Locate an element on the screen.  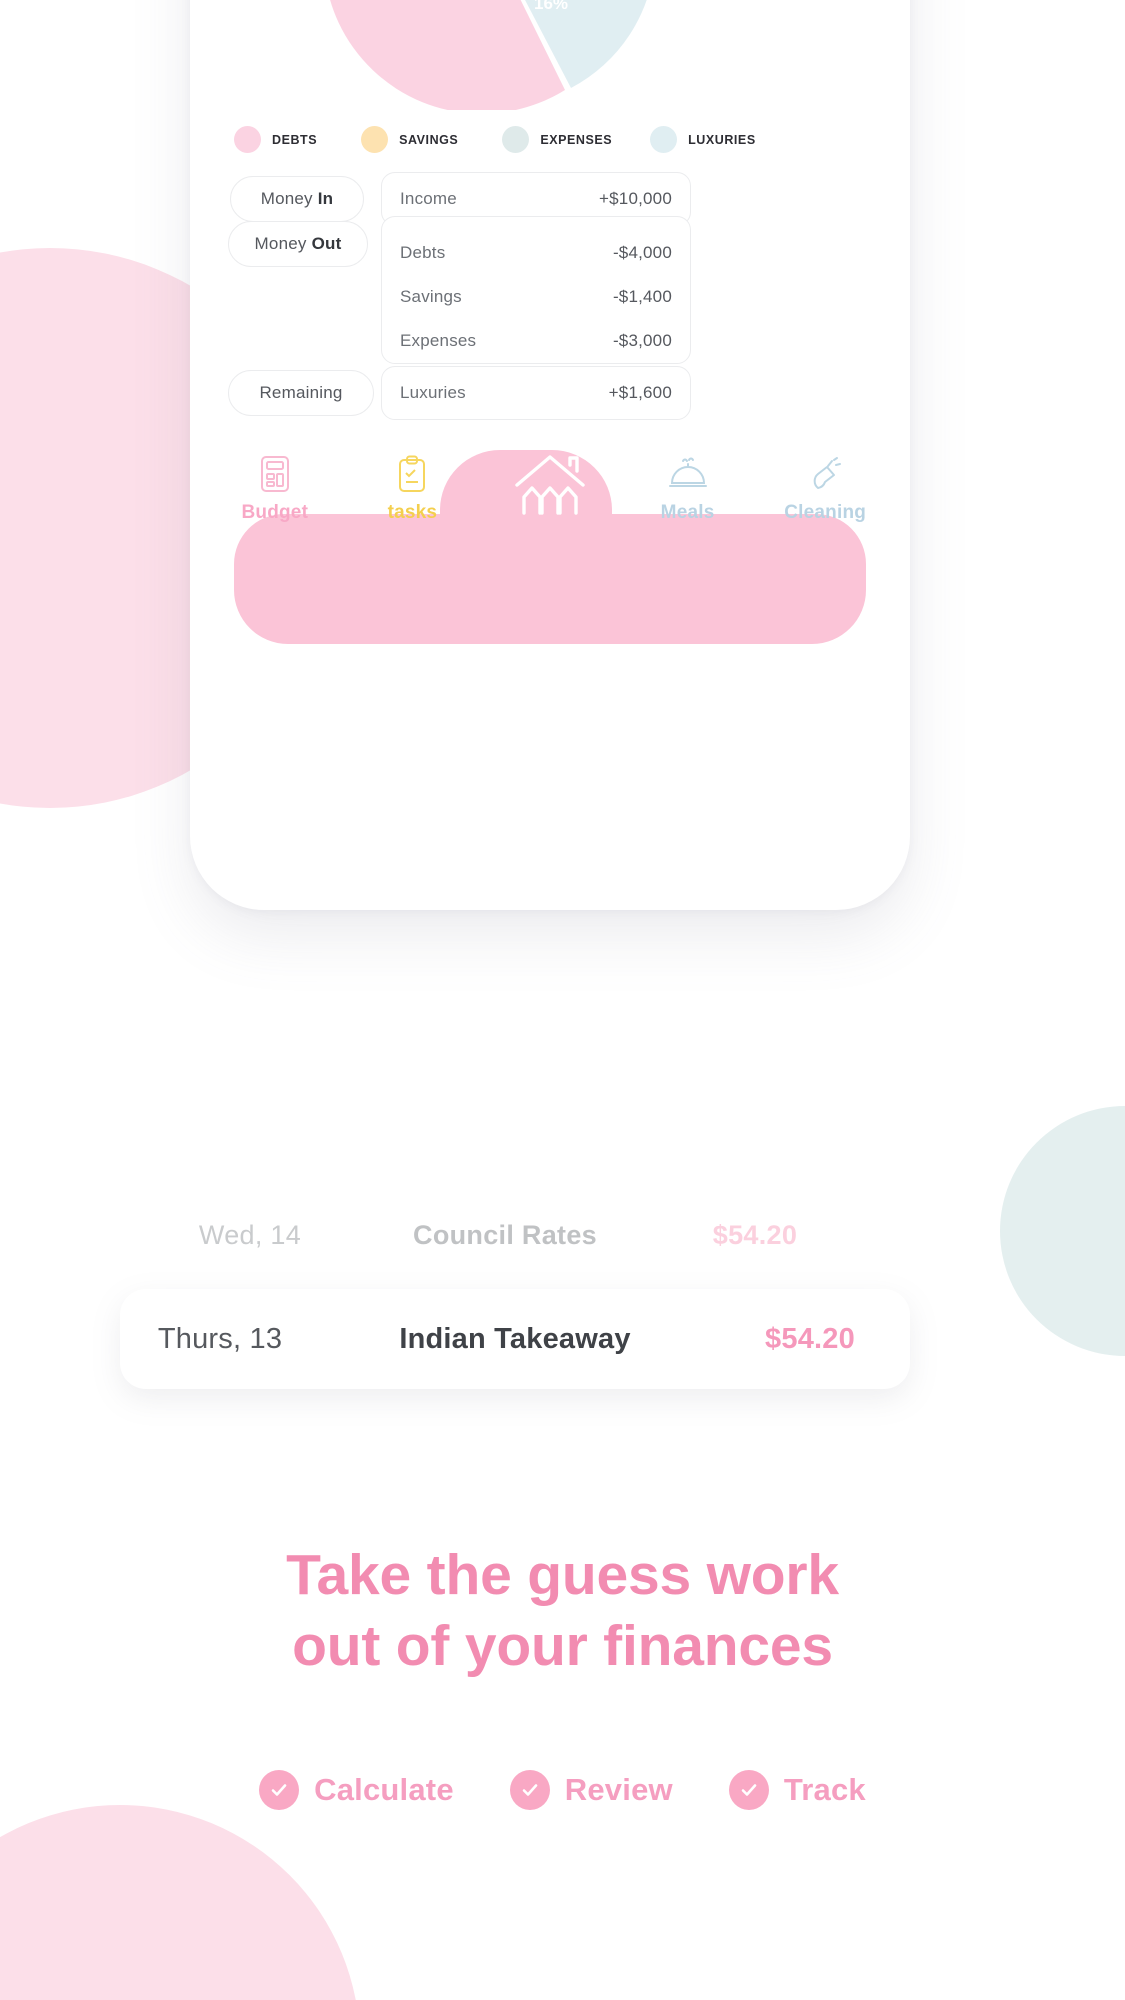
nav-item-budget: Budget is located at coordinates (275, 526).